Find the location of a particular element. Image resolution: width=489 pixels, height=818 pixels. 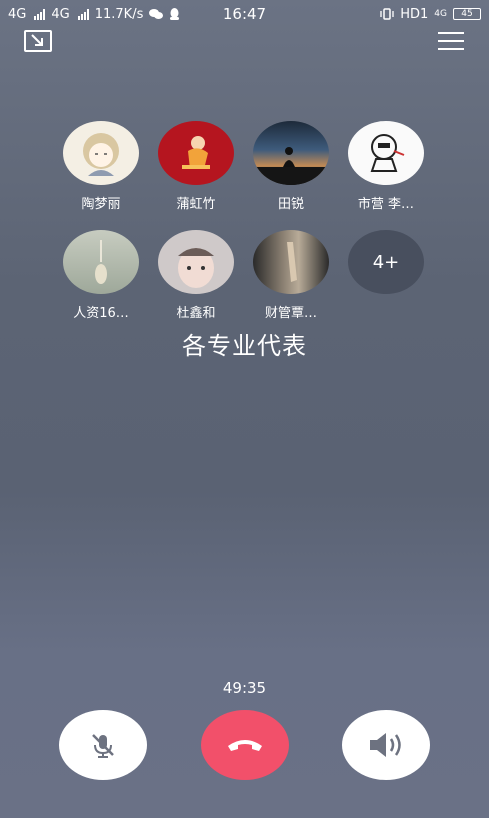

shrink-arrow-icon is located at coordinates (37, 40).